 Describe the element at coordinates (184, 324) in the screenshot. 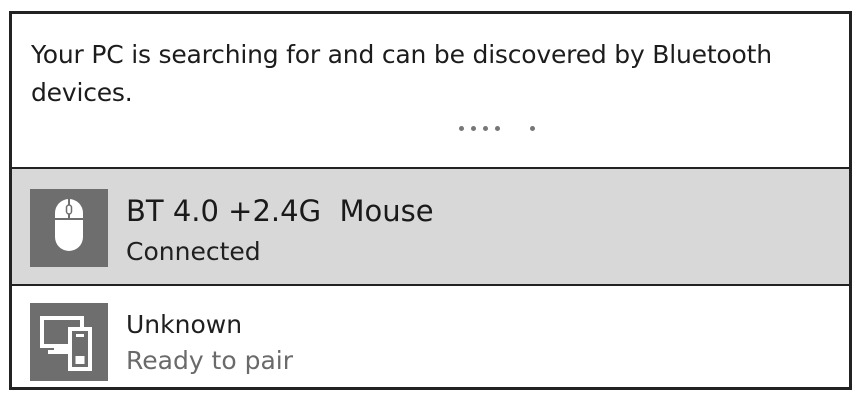

I see `device-name: Unknown` at that location.